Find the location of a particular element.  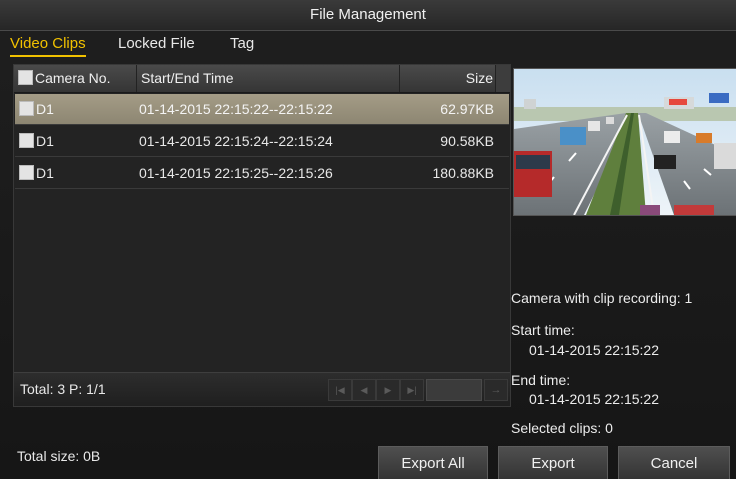

table-header: Camera No. Start/End Time Size is located at coordinates (262, 79).